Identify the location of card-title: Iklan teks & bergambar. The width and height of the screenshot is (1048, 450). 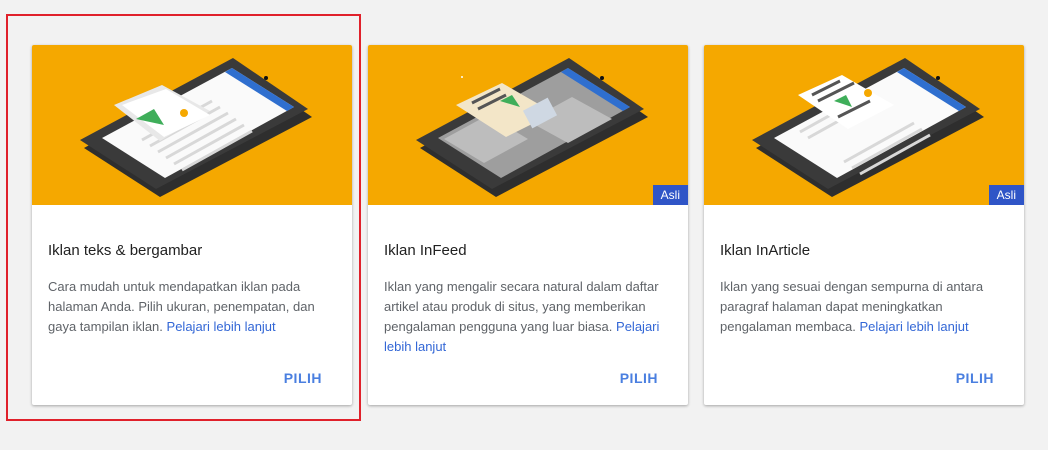
(125, 250).